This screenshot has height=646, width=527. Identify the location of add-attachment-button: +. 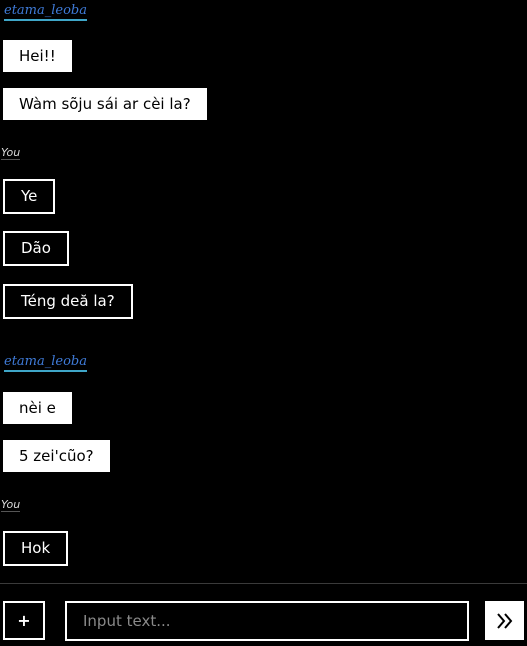
(24, 620).